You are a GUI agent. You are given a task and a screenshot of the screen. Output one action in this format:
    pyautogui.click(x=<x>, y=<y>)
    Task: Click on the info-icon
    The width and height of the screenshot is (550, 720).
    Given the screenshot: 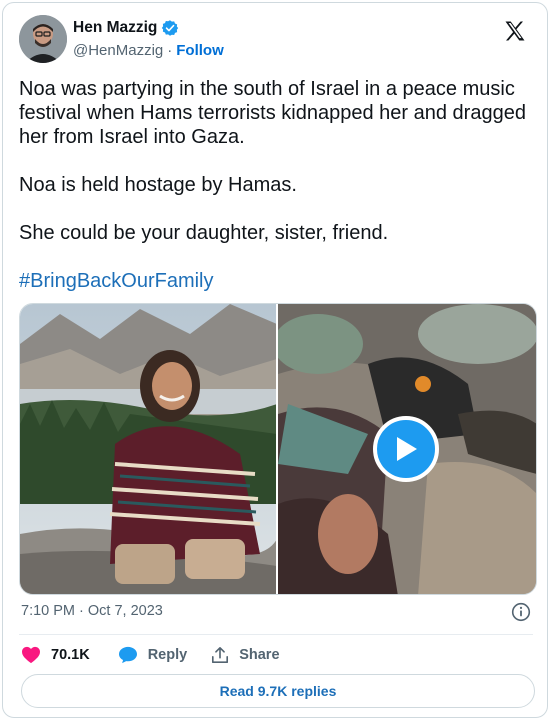 What is the action you would take?
    pyautogui.click(x=521, y=612)
    